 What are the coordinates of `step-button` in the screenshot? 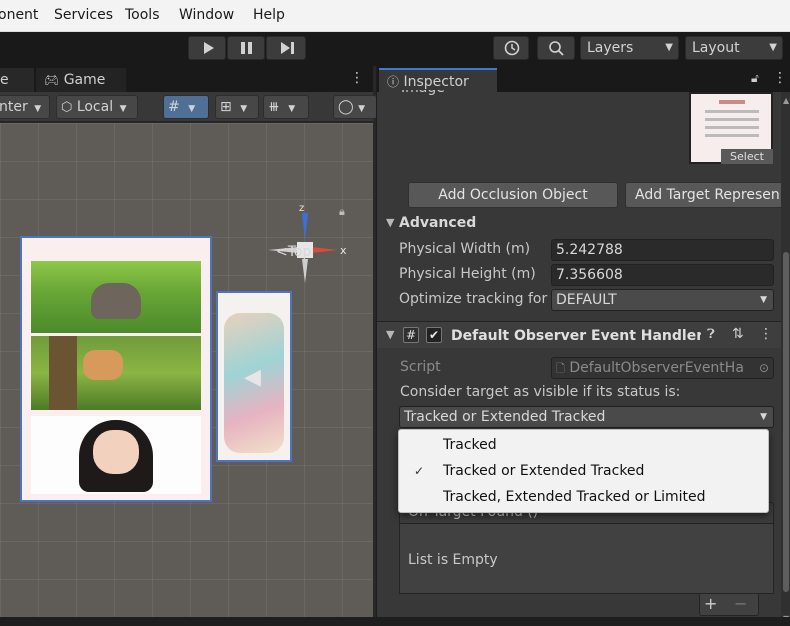 It's located at (286, 48).